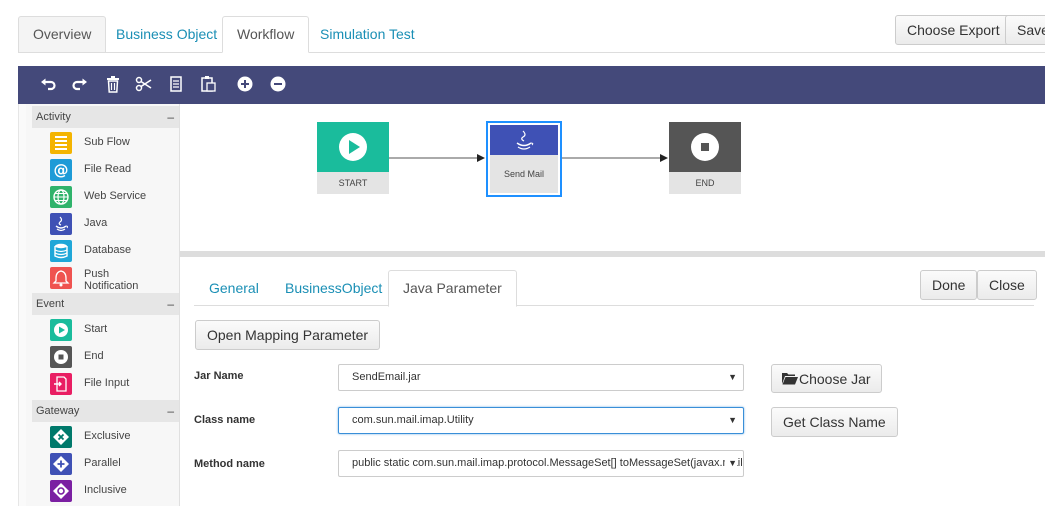 Image resolution: width=1045 pixels, height=506 pixels. I want to click on palette-item-file-read: @ File Read, so click(114, 170).